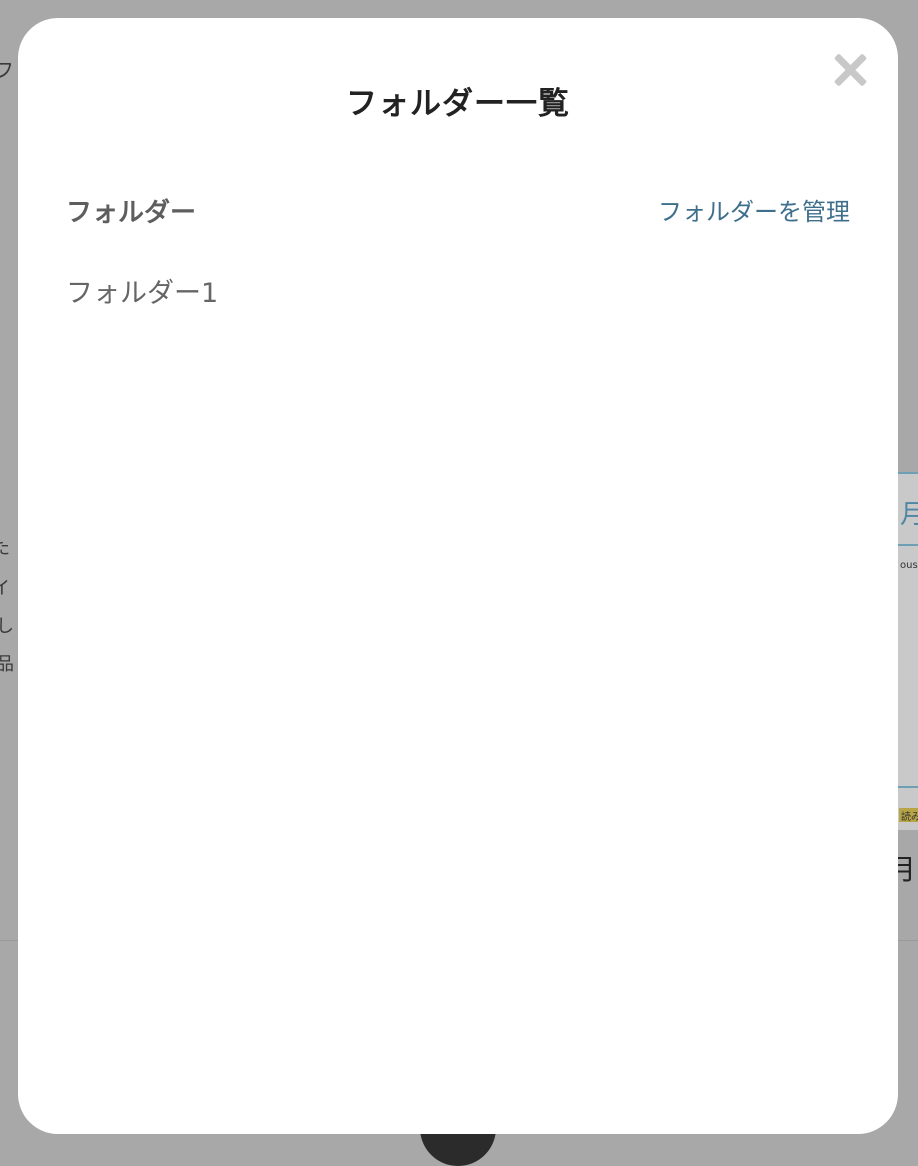 Image resolution: width=918 pixels, height=1166 pixels. What do you see at coordinates (458, 209) in the screenshot?
I see `folder-section-header: フォルダー フォルダーを管理` at bounding box center [458, 209].